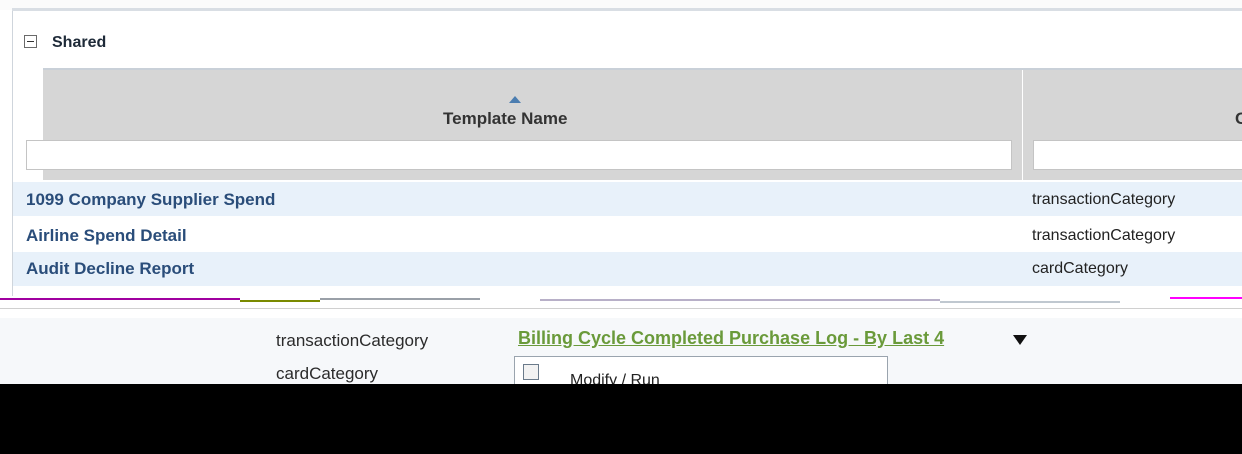 The width and height of the screenshot is (1242, 454). What do you see at coordinates (110, 269) in the screenshot?
I see `template-name-link: Audit Decline Report` at bounding box center [110, 269].